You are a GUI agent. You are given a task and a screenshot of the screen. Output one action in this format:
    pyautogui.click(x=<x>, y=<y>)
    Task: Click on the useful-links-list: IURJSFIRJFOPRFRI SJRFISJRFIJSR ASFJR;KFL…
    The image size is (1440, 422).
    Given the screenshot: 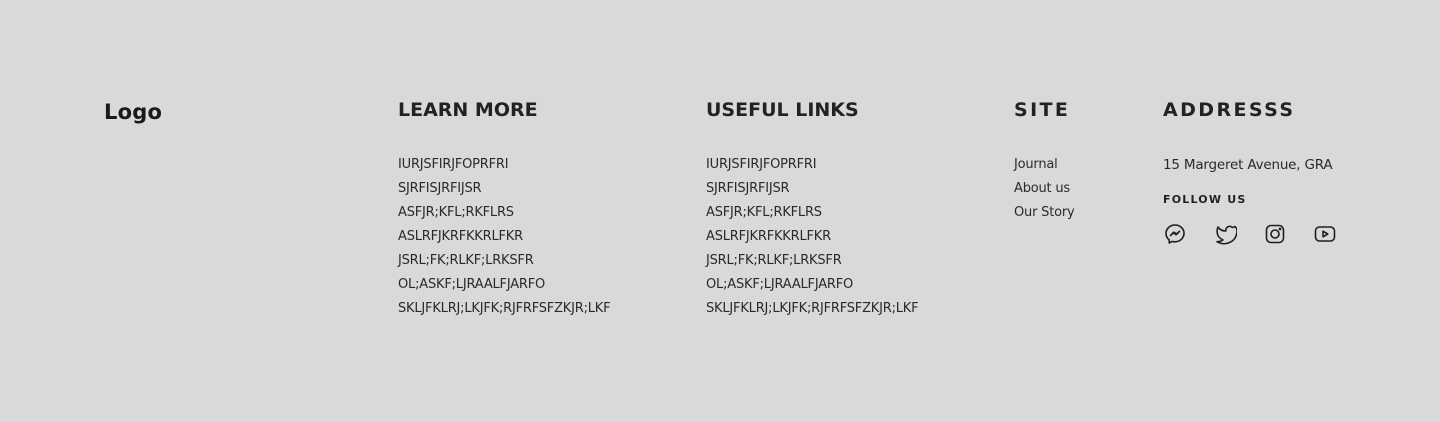 What is the action you would take?
    pyautogui.click(x=812, y=237)
    